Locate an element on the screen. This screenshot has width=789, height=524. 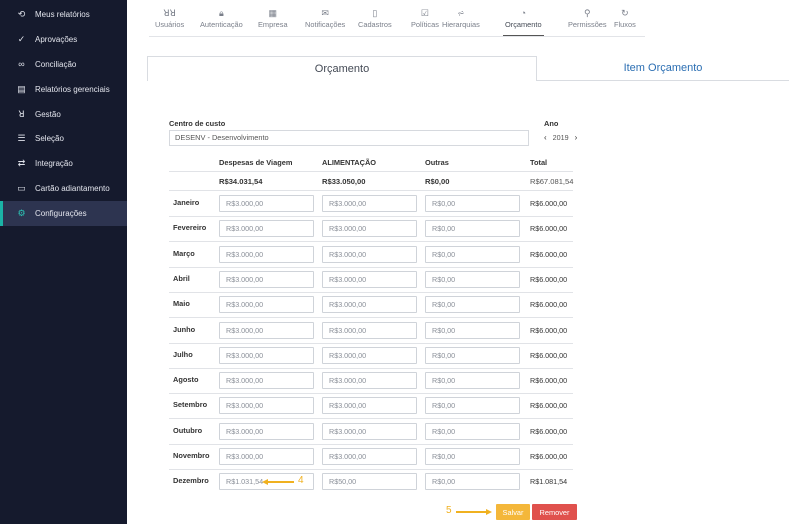
header-alimentacao: ALIMENTAÇÃO is located at coordinates (349, 162).